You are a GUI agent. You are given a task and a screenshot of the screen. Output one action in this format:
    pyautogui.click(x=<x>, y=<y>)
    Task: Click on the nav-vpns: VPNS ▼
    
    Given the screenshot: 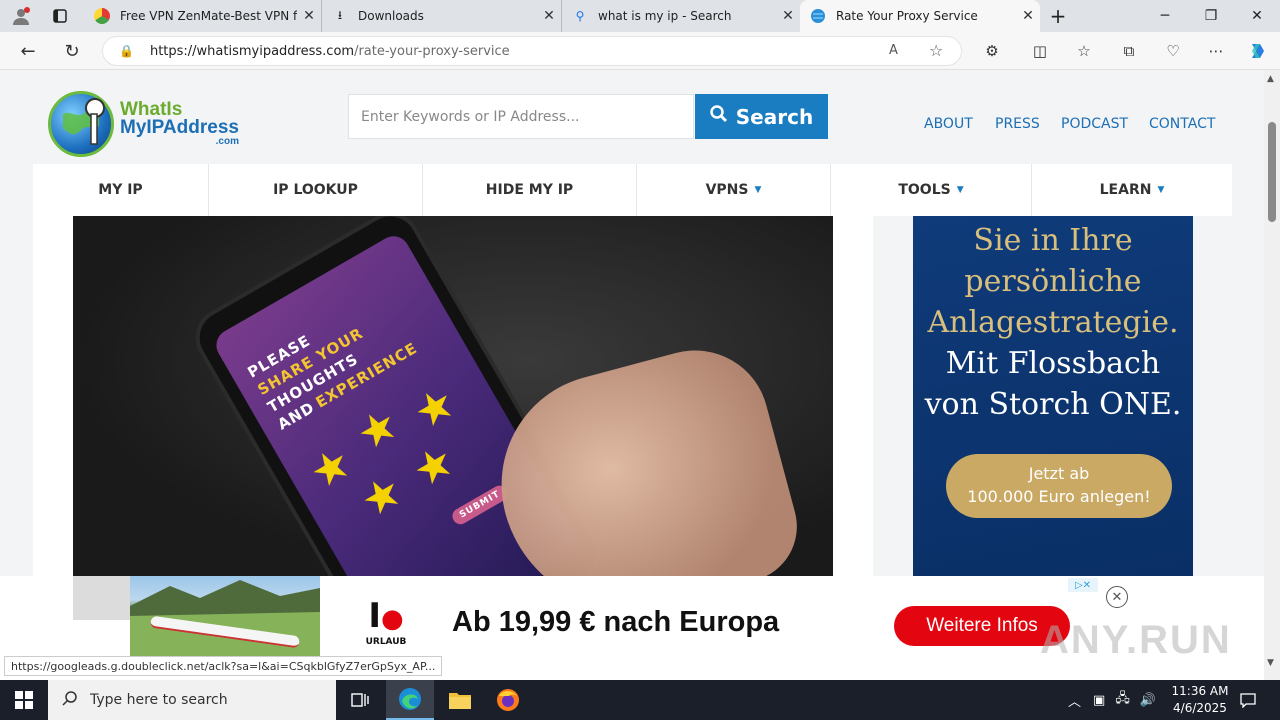 What is the action you would take?
    pyautogui.click(x=734, y=190)
    